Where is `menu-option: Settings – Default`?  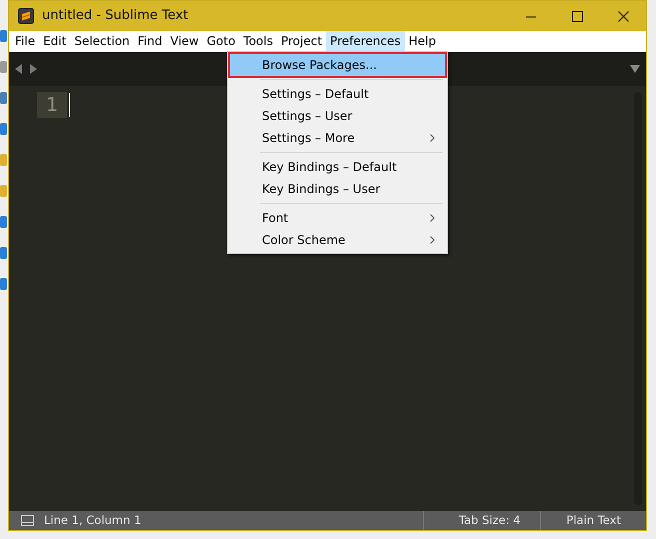
menu-option: Settings – Default is located at coordinates (337, 94).